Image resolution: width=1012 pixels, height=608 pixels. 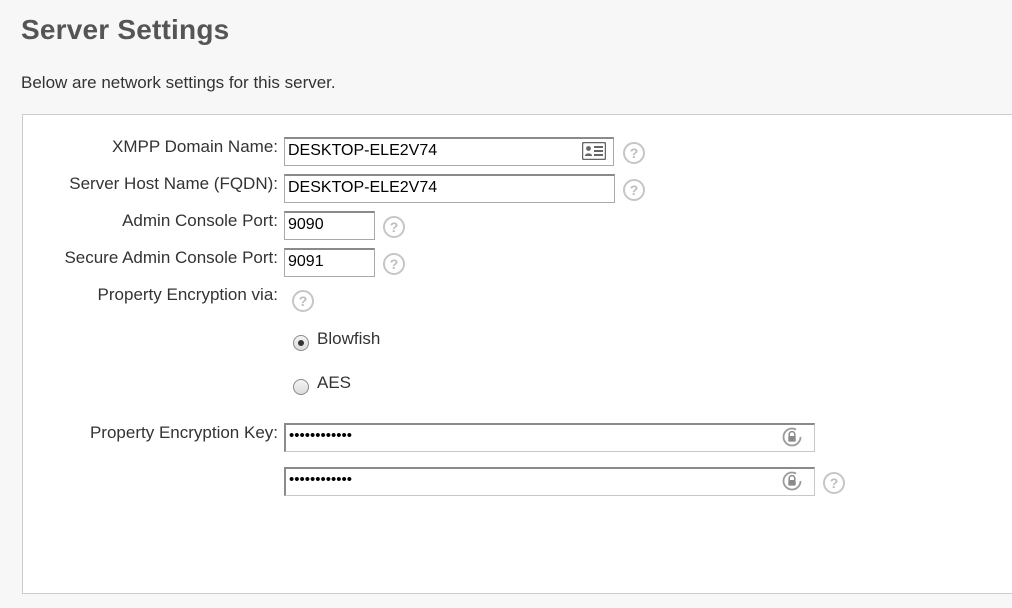 What do you see at coordinates (348, 339) in the screenshot?
I see `blowfish-radio-label: Blowfish` at bounding box center [348, 339].